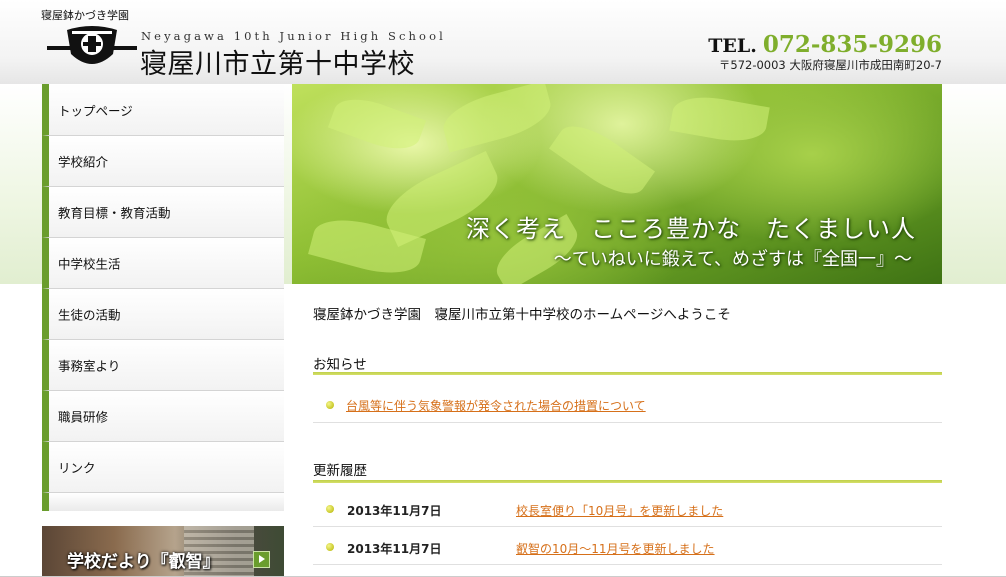 This screenshot has width=1006, height=577. What do you see at coordinates (293, 36) in the screenshot?
I see `school-name-english: Neyagawa 10th Junior High School` at bounding box center [293, 36].